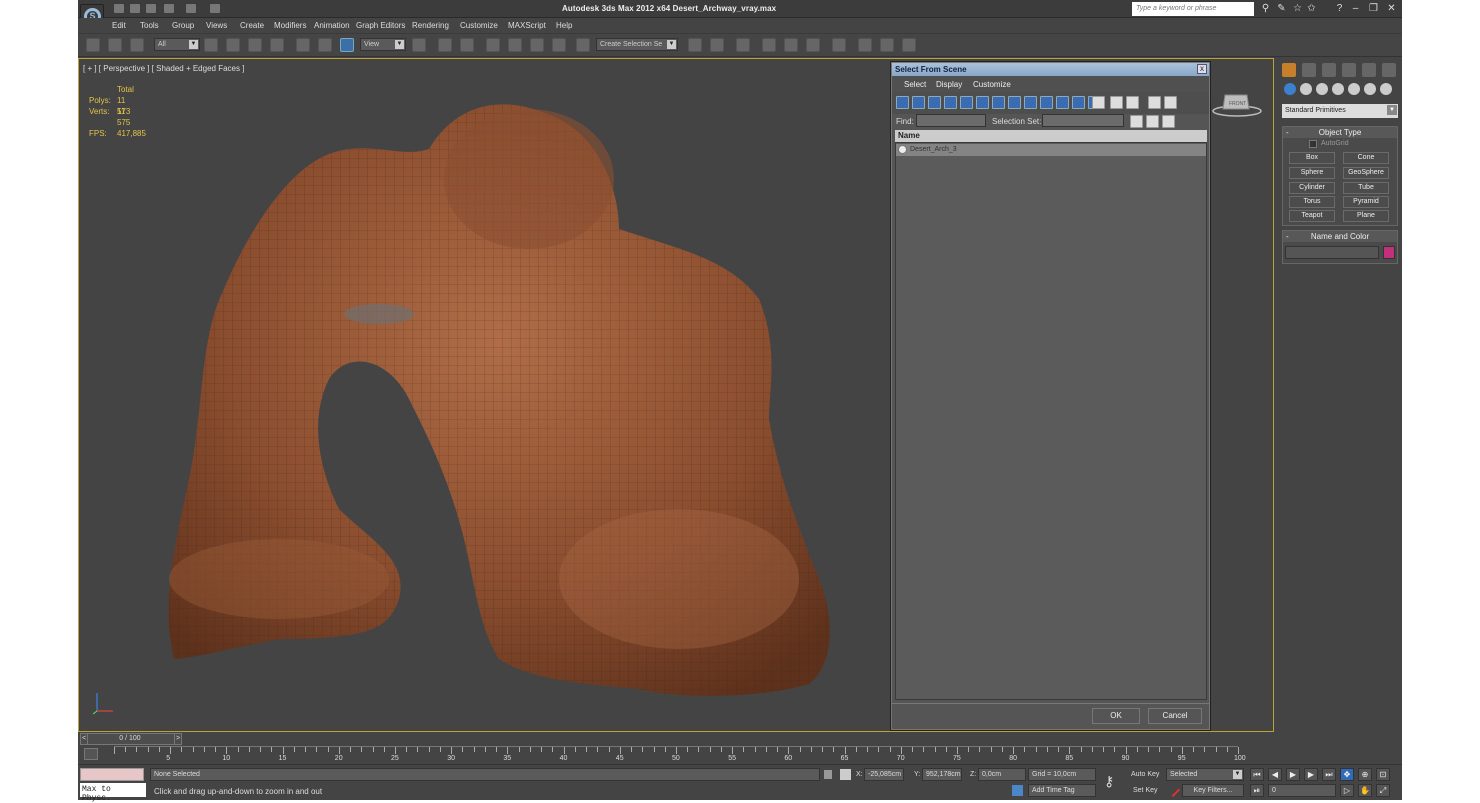 This screenshot has width=1480, height=803. What do you see at coordinates (915, 84) in the screenshot?
I see `dialog-menu-select: Select` at bounding box center [915, 84].